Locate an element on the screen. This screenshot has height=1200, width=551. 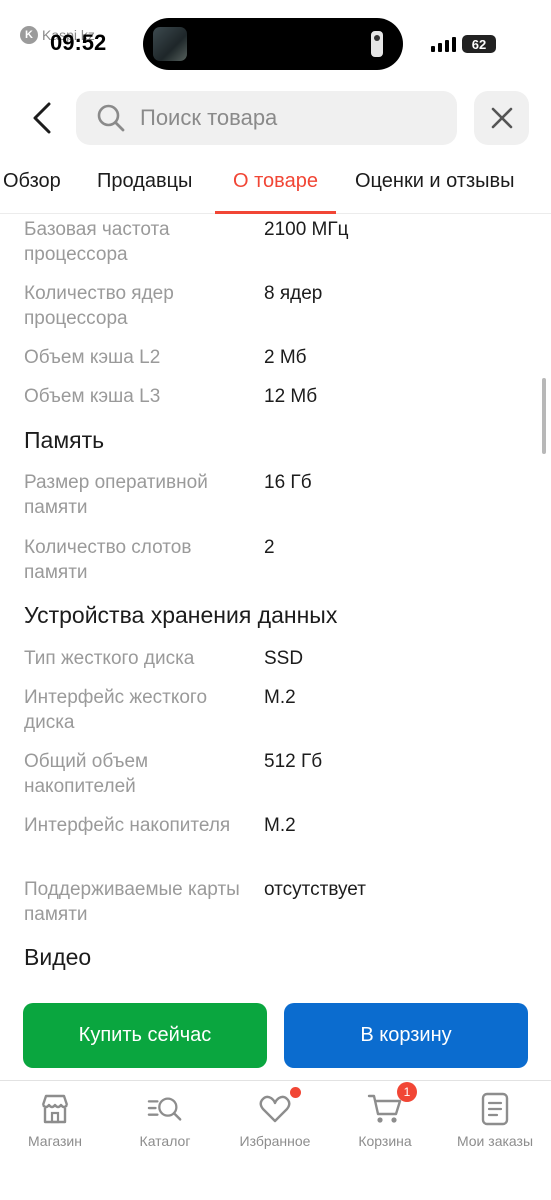
tab-overview: Обзор is located at coordinates (32, 181).